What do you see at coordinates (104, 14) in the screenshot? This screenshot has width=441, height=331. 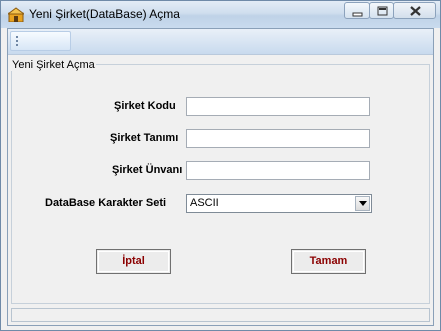 I see `window-title: Yeni Şirket(DataBase) Açma` at bounding box center [104, 14].